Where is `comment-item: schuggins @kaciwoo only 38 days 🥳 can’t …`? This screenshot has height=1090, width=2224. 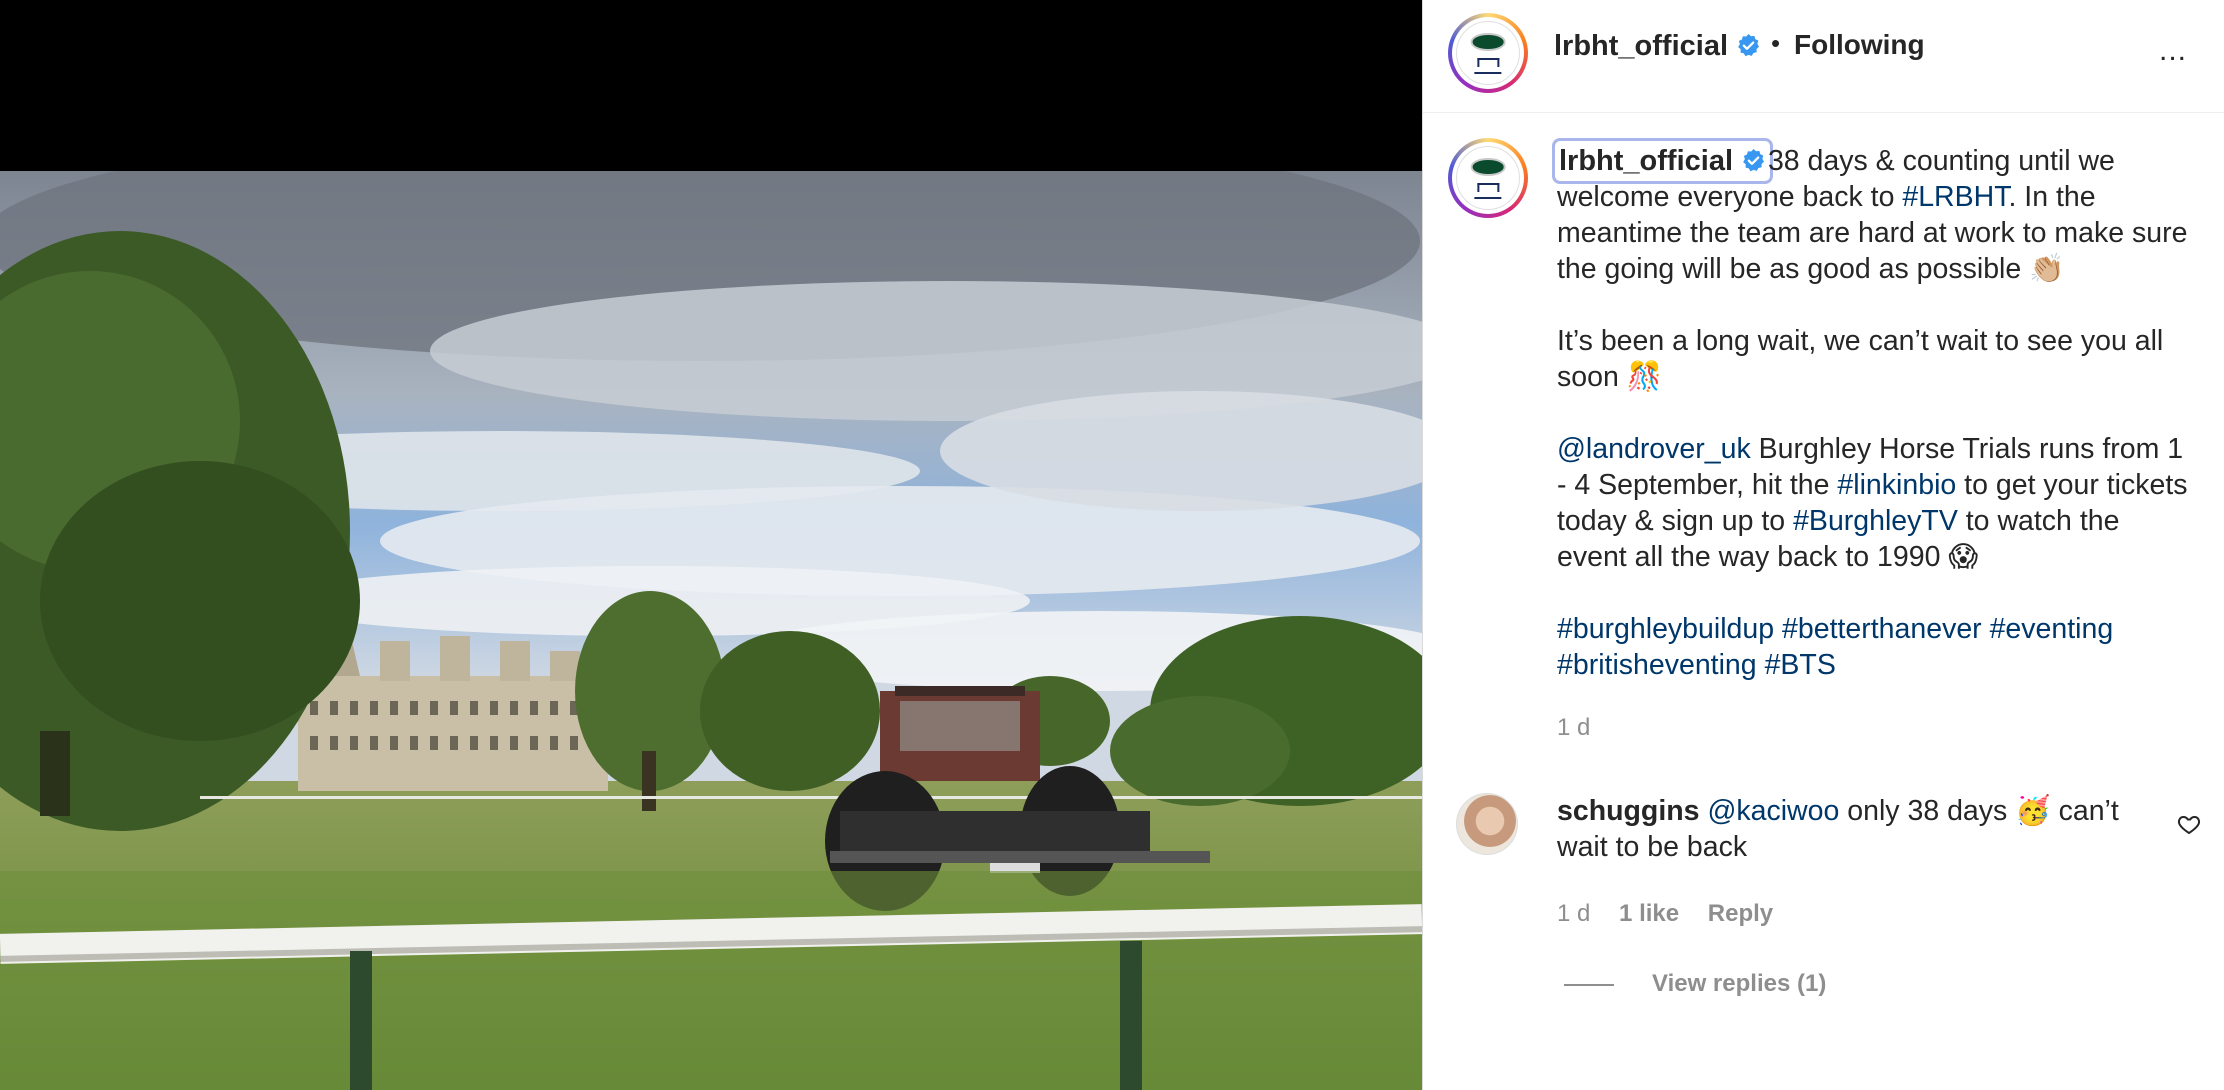
comment-item: schuggins @kaciwoo only 38 days 🥳 can’t … is located at coordinates (1857, 829).